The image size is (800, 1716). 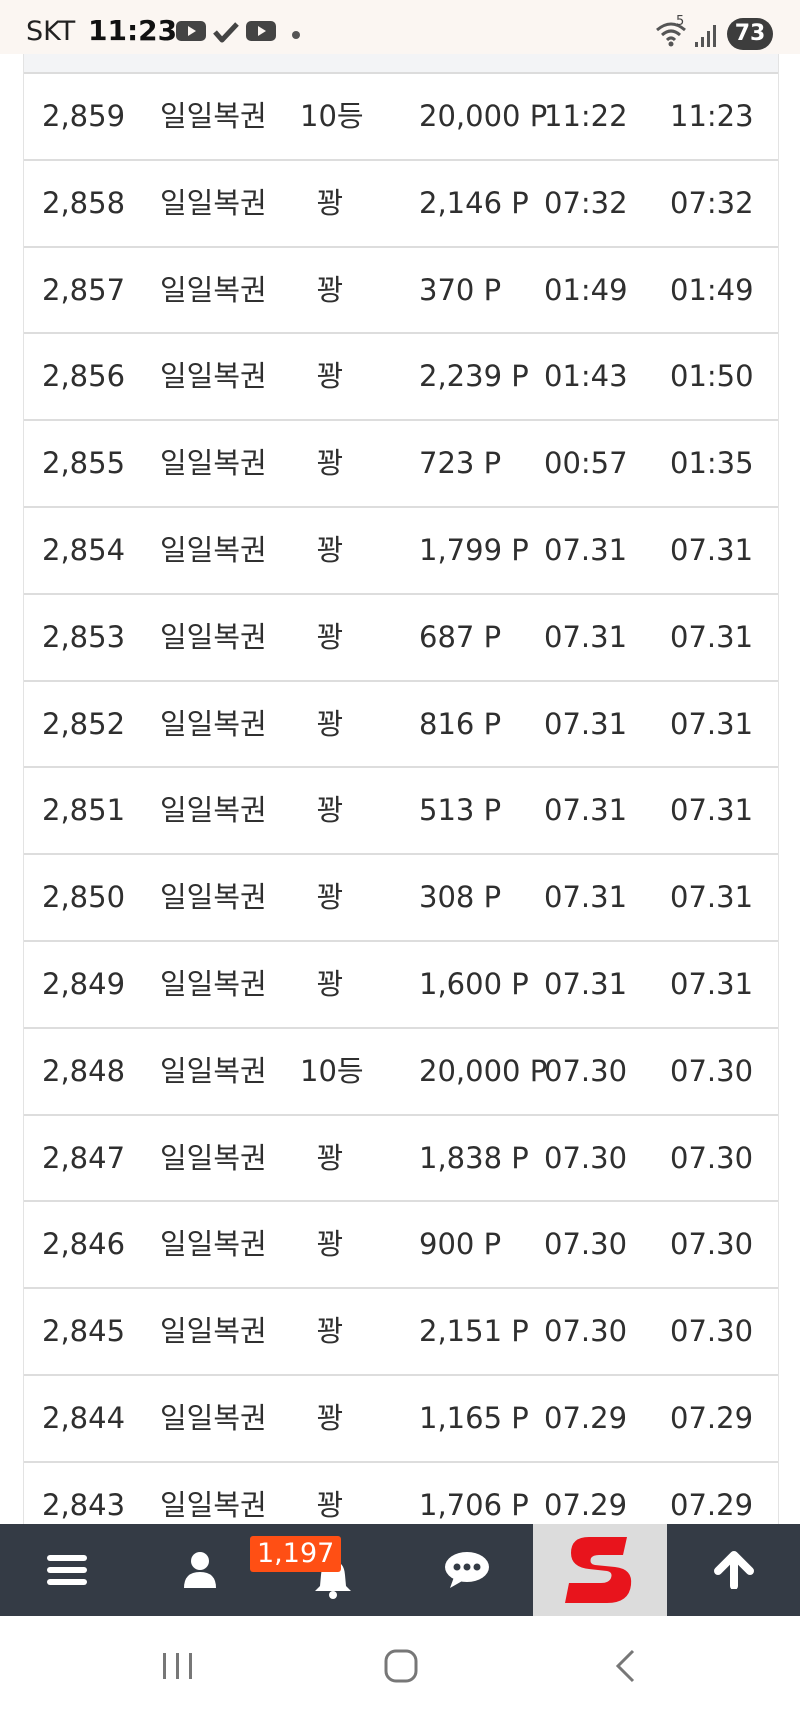 What do you see at coordinates (226, 34) in the screenshot?
I see `check-icon` at bounding box center [226, 34].